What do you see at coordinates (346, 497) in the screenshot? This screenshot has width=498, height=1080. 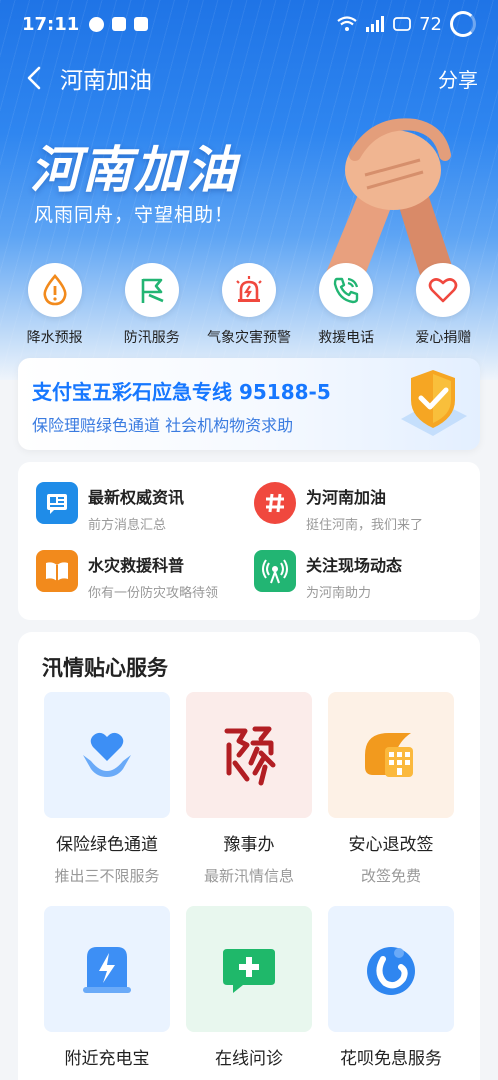 I see `news-title: 为河南加油` at bounding box center [346, 497].